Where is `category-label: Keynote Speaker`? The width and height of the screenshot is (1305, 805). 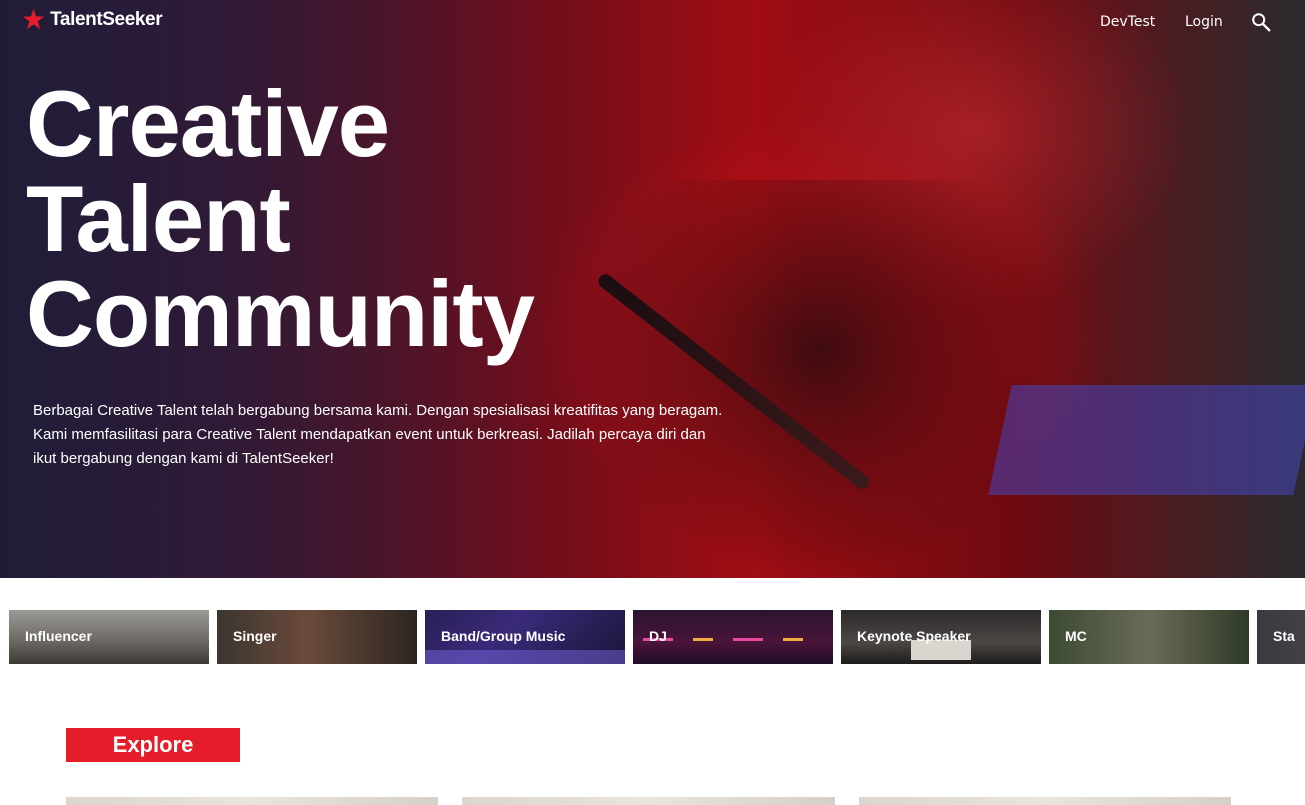 category-label: Keynote Speaker is located at coordinates (914, 636).